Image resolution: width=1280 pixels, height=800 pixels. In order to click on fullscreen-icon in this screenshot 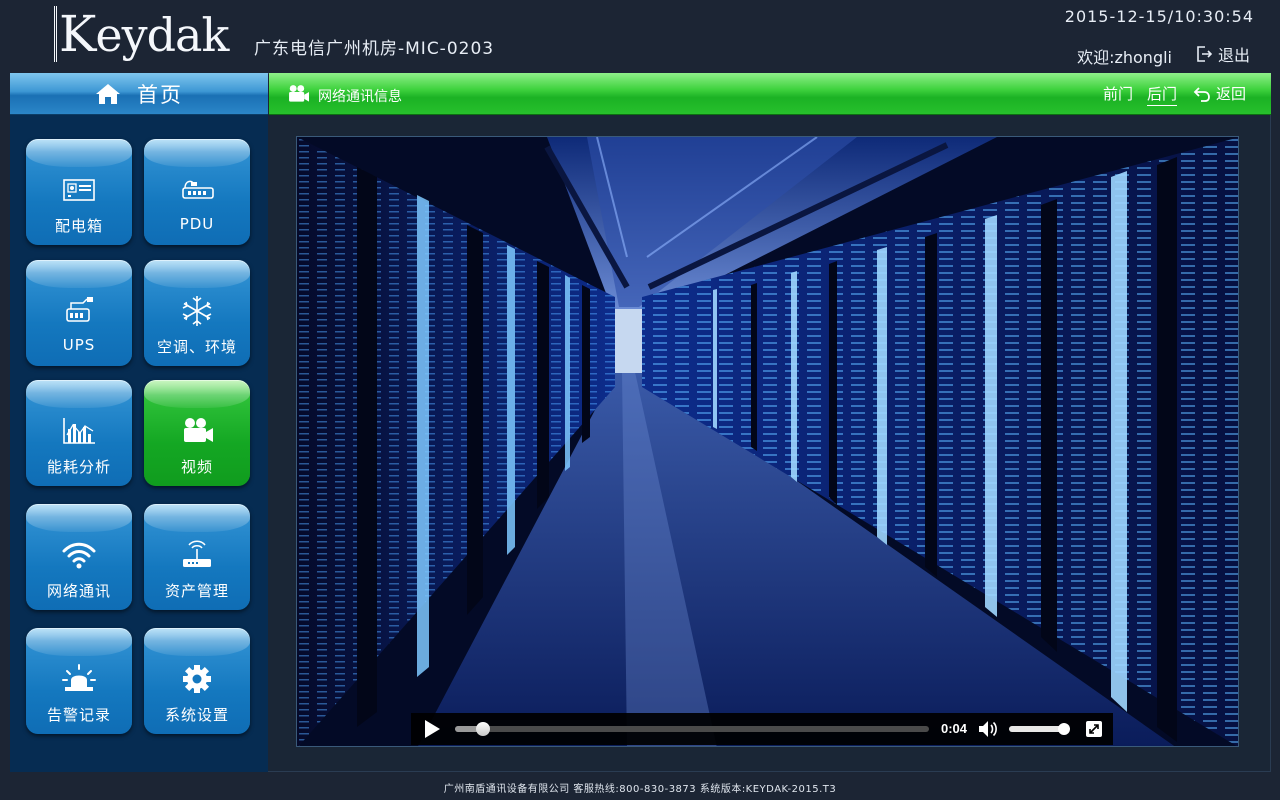, I will do `click(1094, 729)`.